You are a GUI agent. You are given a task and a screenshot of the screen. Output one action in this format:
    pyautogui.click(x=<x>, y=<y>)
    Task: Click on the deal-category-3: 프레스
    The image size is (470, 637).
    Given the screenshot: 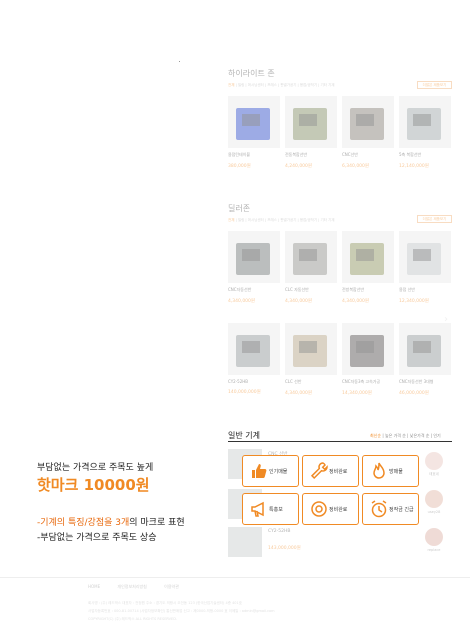 What is the action you would take?
    pyautogui.click(x=272, y=220)
    